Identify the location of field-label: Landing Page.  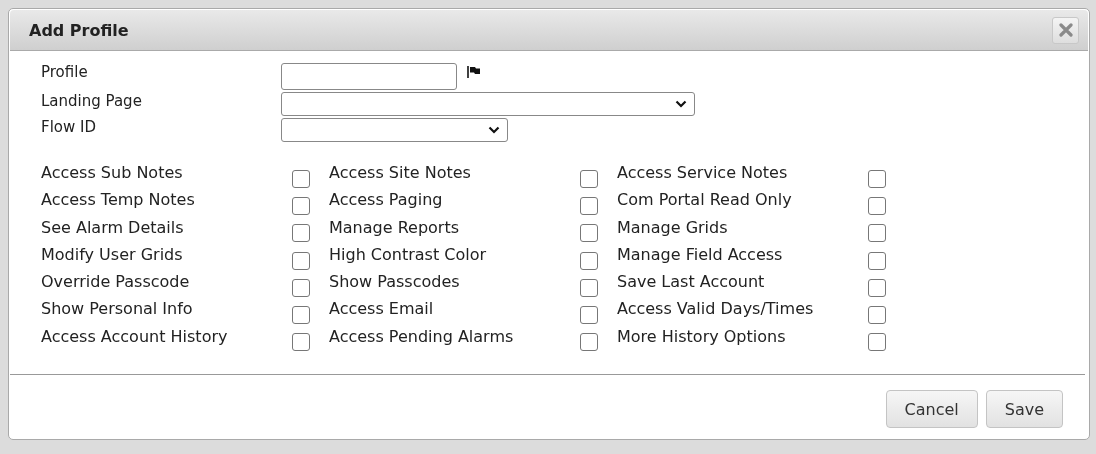
(92, 101).